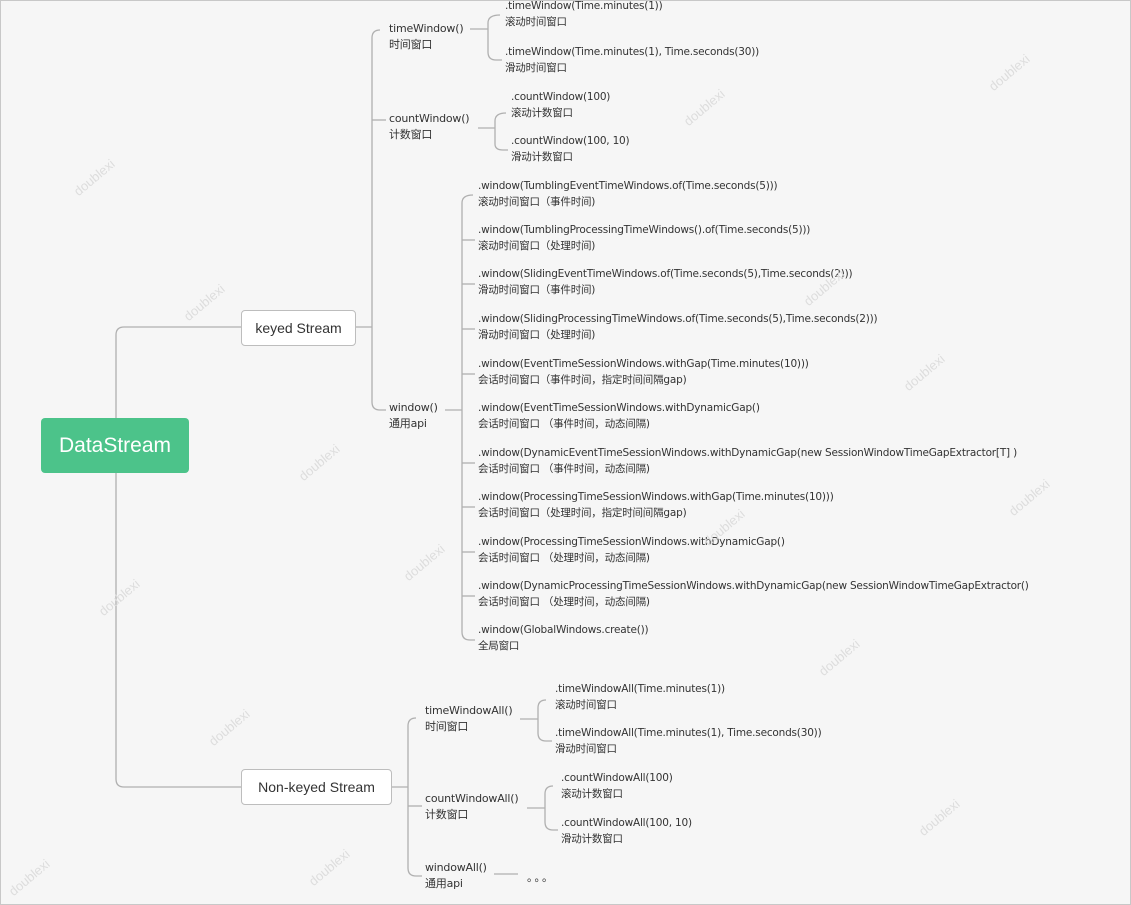  I want to click on node-code: .countWindowAll(100, 10), so click(626, 823).